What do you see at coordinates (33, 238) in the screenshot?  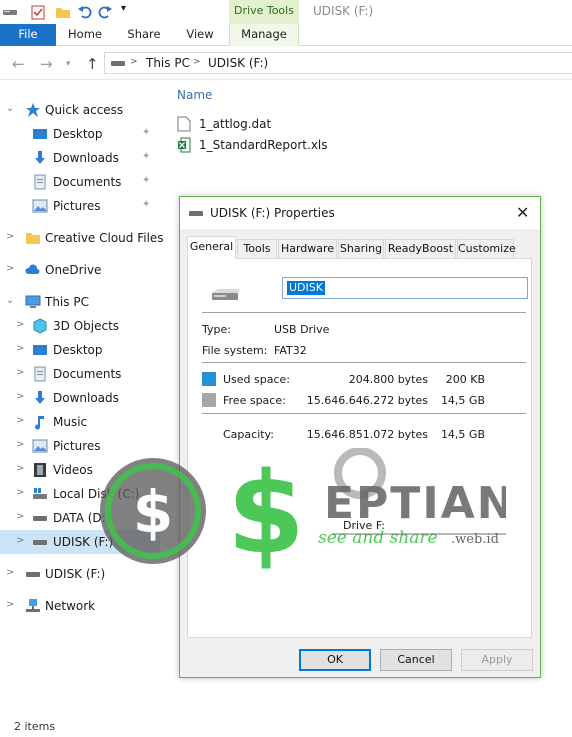 I see `folder-icon` at bounding box center [33, 238].